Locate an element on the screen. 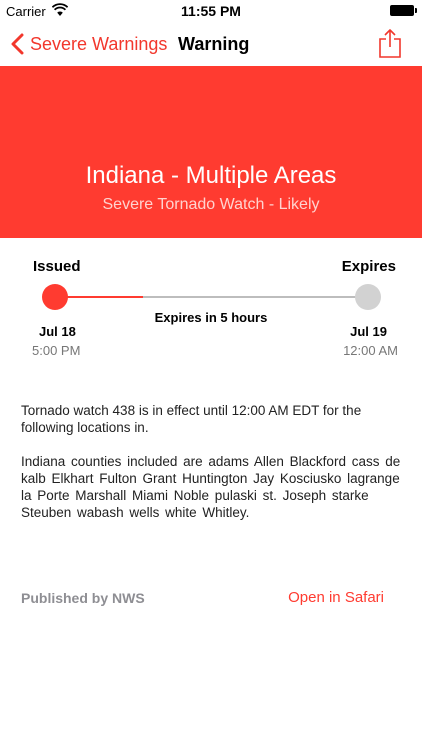  published-by: Published by NWS is located at coordinates (83, 598).